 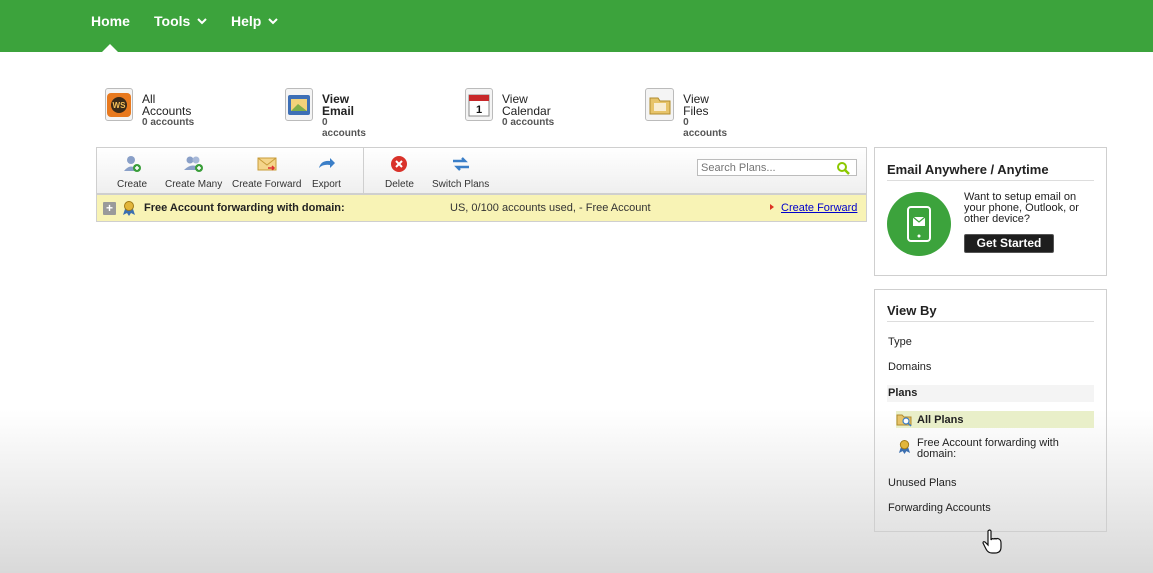 I want to click on active-nav-caret, so click(x=110, y=48).